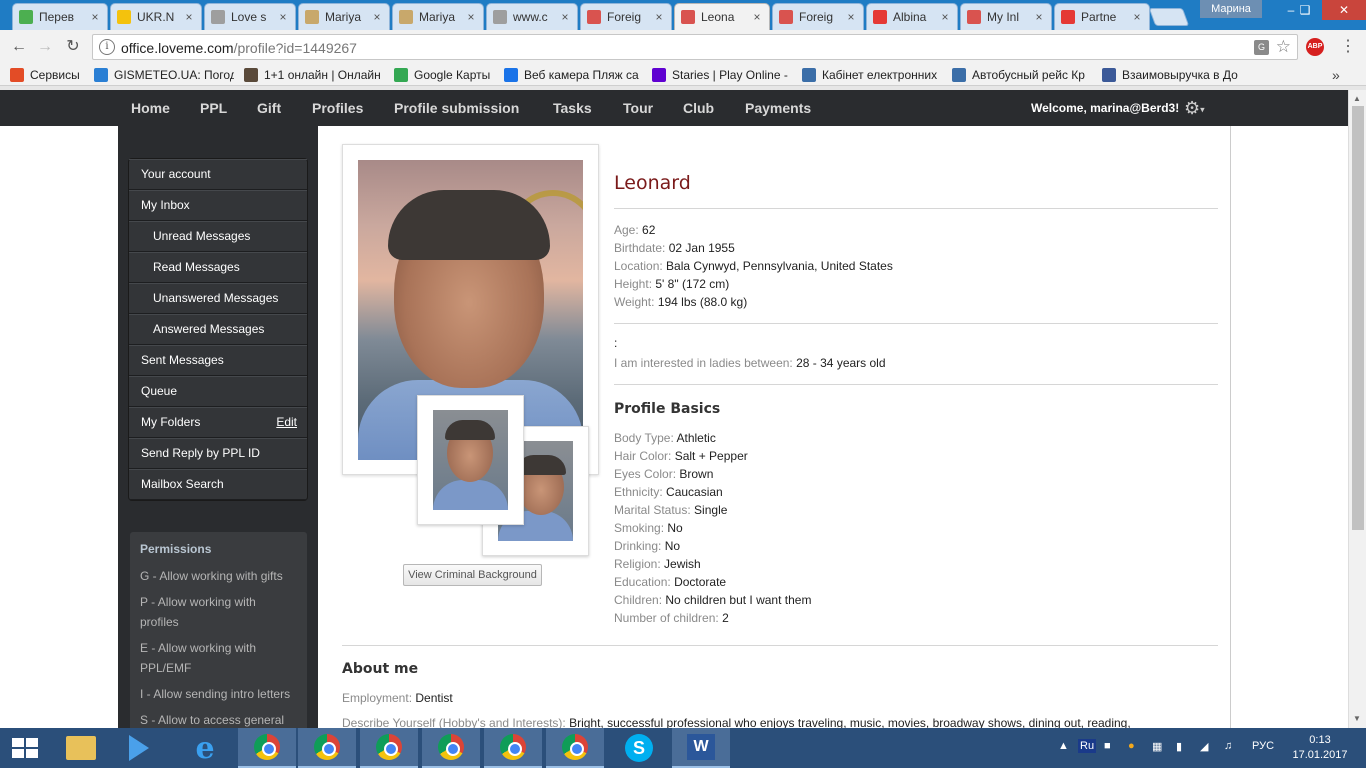 The width and height of the screenshot is (1366, 768). Describe the element at coordinates (1283, 47) in the screenshot. I see `bookmark-star-icon: ☆` at that location.